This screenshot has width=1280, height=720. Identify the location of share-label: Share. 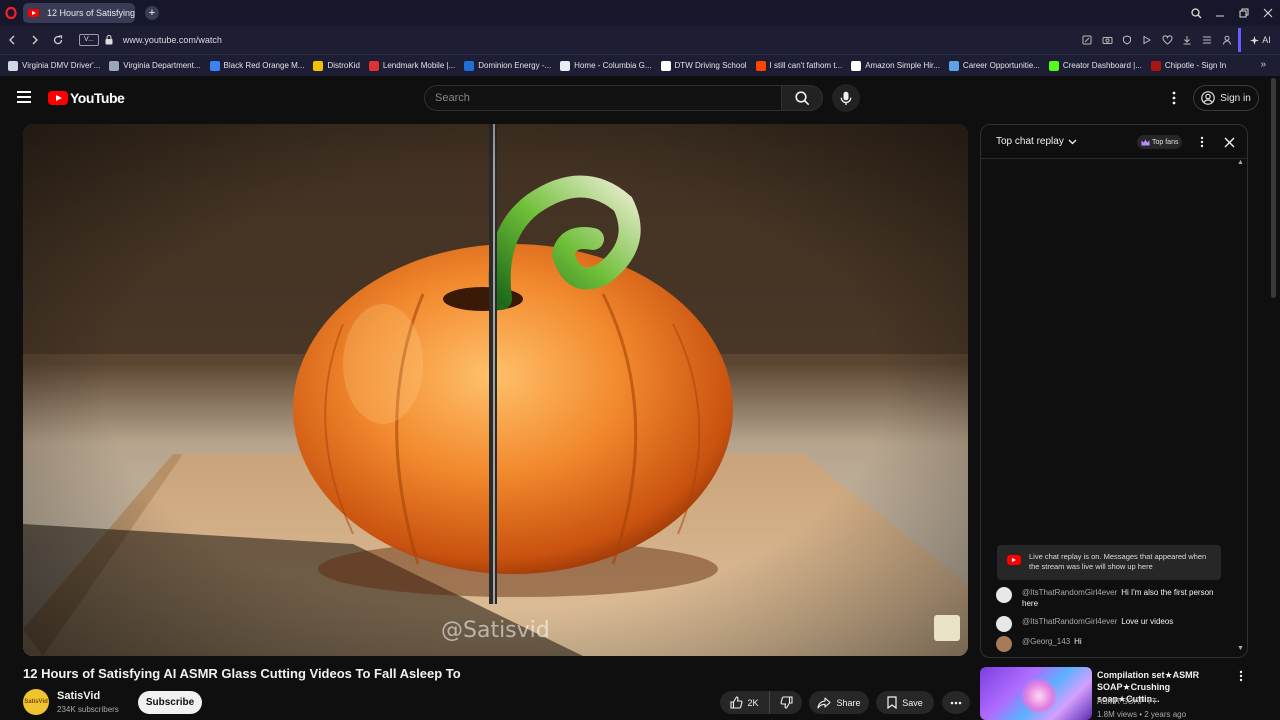
(848, 702).